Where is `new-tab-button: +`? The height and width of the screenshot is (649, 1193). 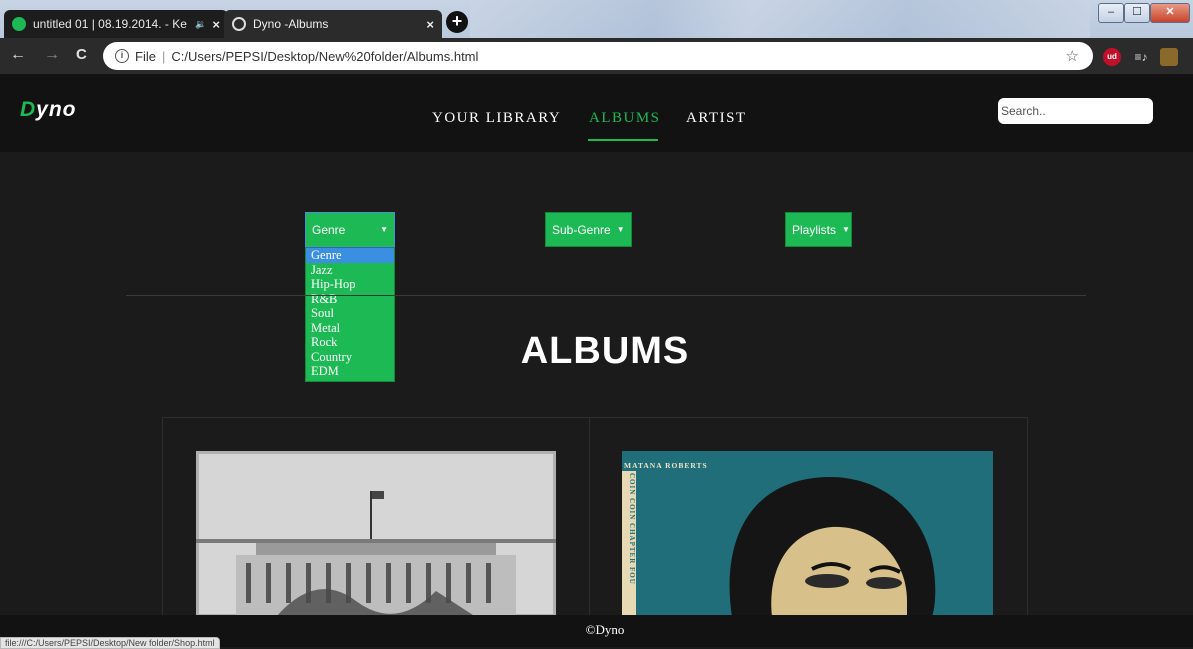
new-tab-button: + is located at coordinates (457, 22).